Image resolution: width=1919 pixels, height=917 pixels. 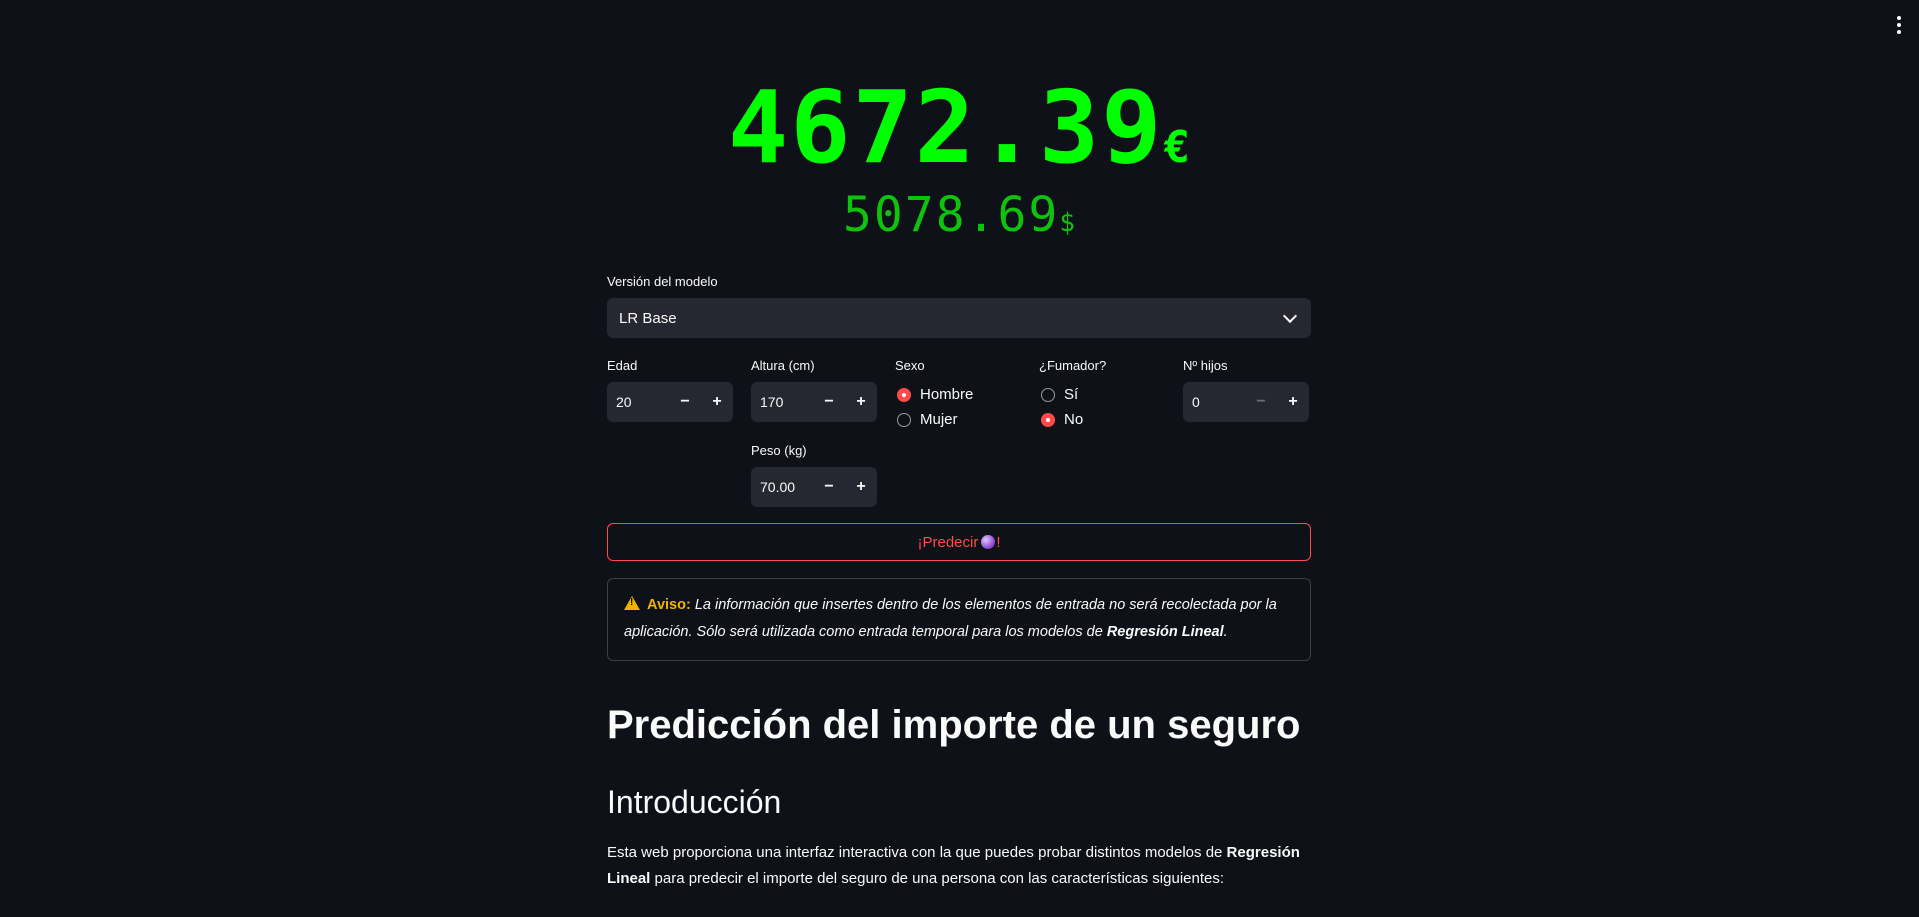 What do you see at coordinates (1899, 18) in the screenshot?
I see `kebab-menu-icon` at bounding box center [1899, 18].